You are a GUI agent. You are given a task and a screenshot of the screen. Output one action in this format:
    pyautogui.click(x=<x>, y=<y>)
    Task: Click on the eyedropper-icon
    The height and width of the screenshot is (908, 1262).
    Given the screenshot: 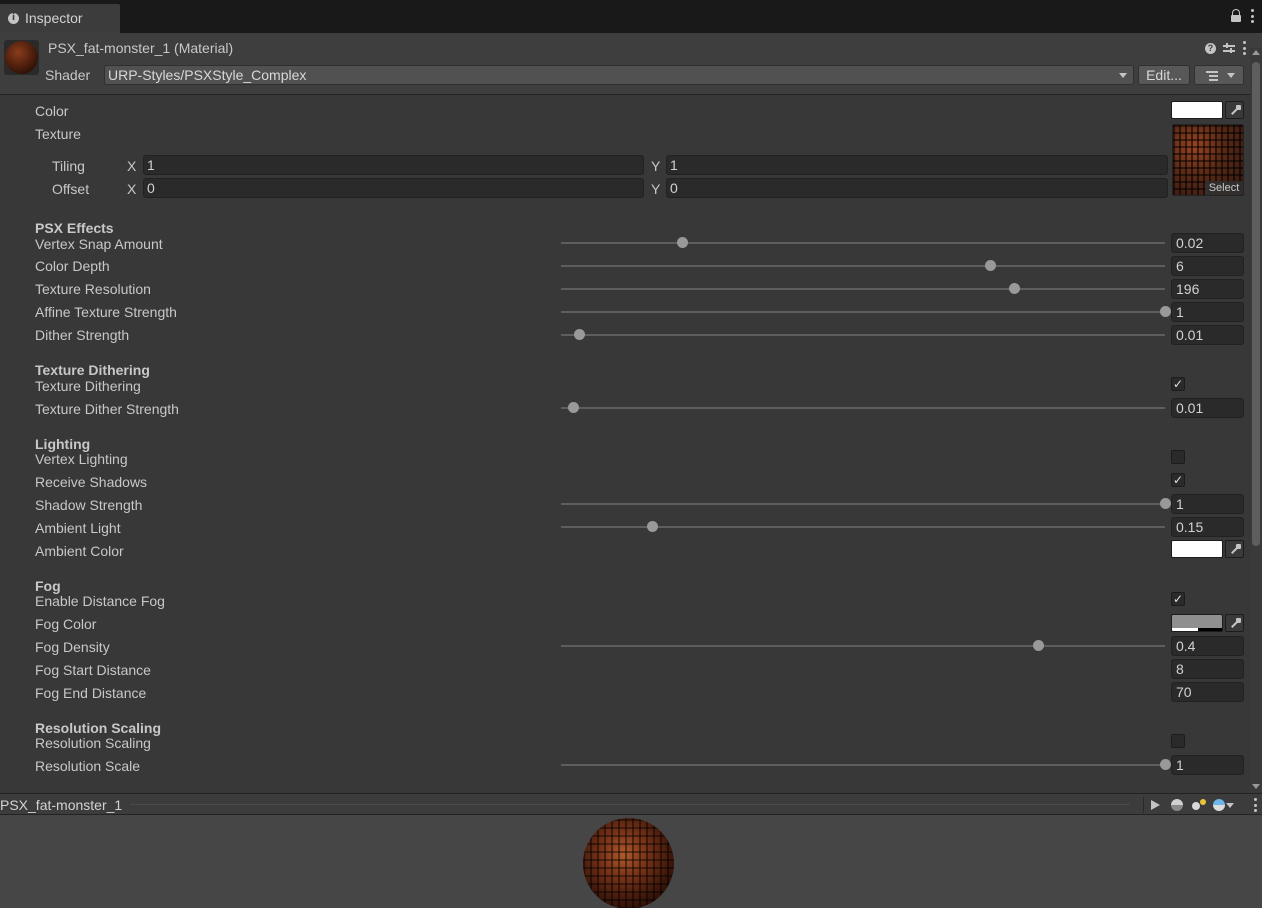 What is the action you would take?
    pyautogui.click(x=1236, y=623)
    